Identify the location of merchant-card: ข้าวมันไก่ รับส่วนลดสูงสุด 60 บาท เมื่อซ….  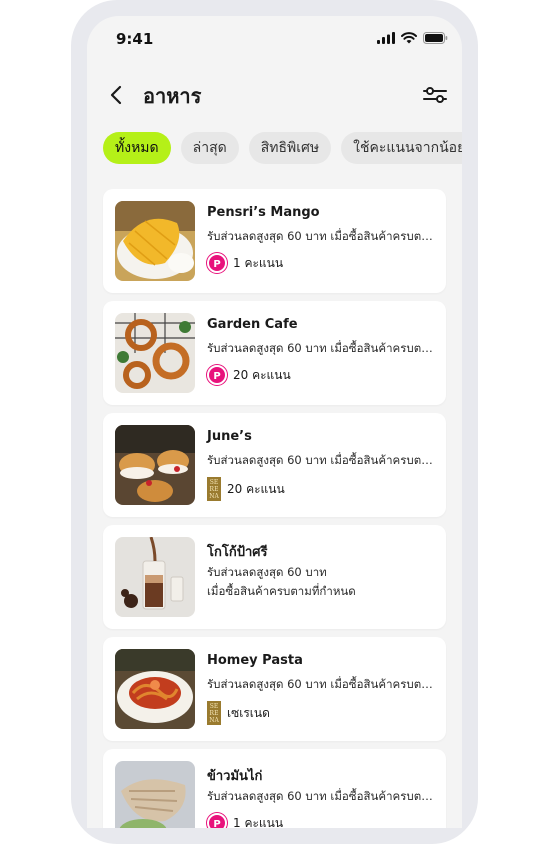
(274, 788).